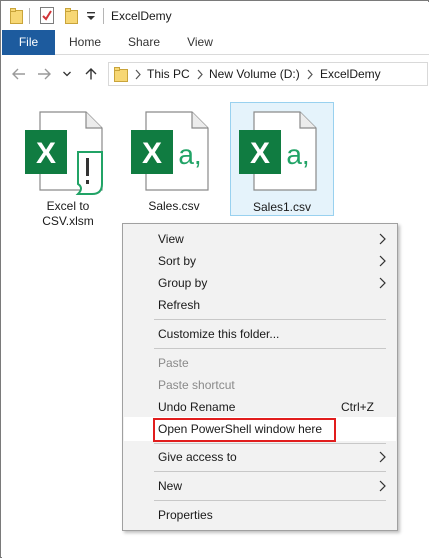 The image size is (429, 558). I want to click on tab-view: View, so click(200, 42).